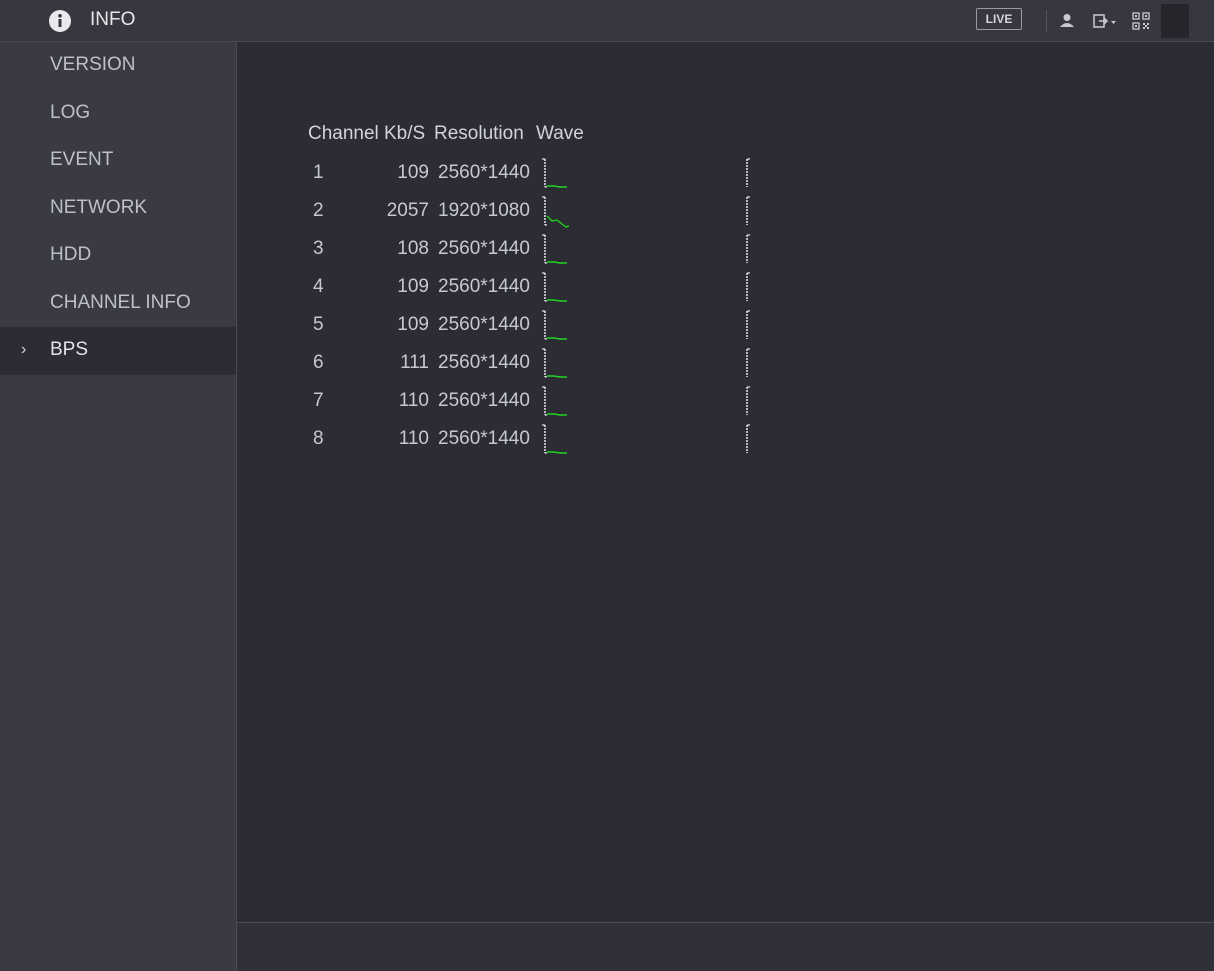 The image size is (1214, 971). I want to click on column-header-resolution: Resolution, so click(479, 133).